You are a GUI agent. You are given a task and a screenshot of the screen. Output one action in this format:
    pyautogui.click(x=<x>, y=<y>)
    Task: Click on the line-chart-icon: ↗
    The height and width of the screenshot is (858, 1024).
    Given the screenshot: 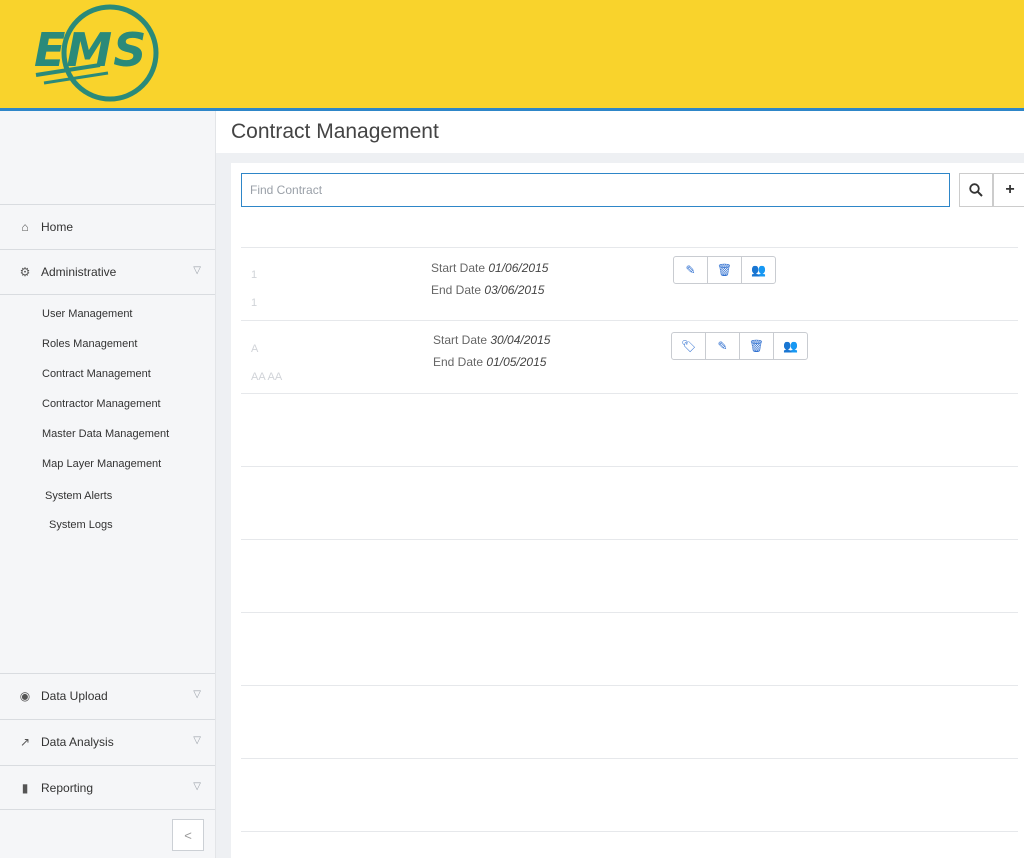 What is the action you would take?
    pyautogui.click(x=25, y=742)
    